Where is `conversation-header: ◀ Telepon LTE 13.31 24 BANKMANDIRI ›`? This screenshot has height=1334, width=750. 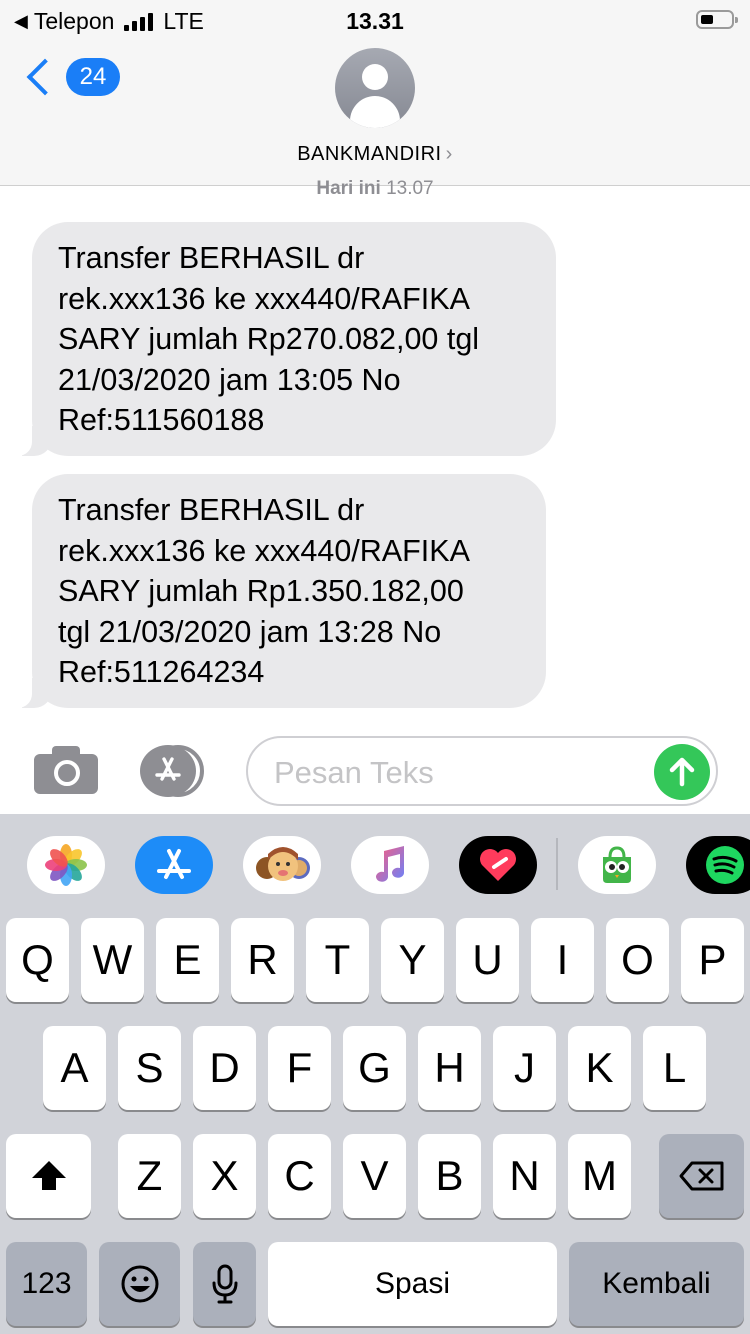 conversation-header: ◀ Telepon LTE 13.31 24 BANKMANDIRI › is located at coordinates (375, 93).